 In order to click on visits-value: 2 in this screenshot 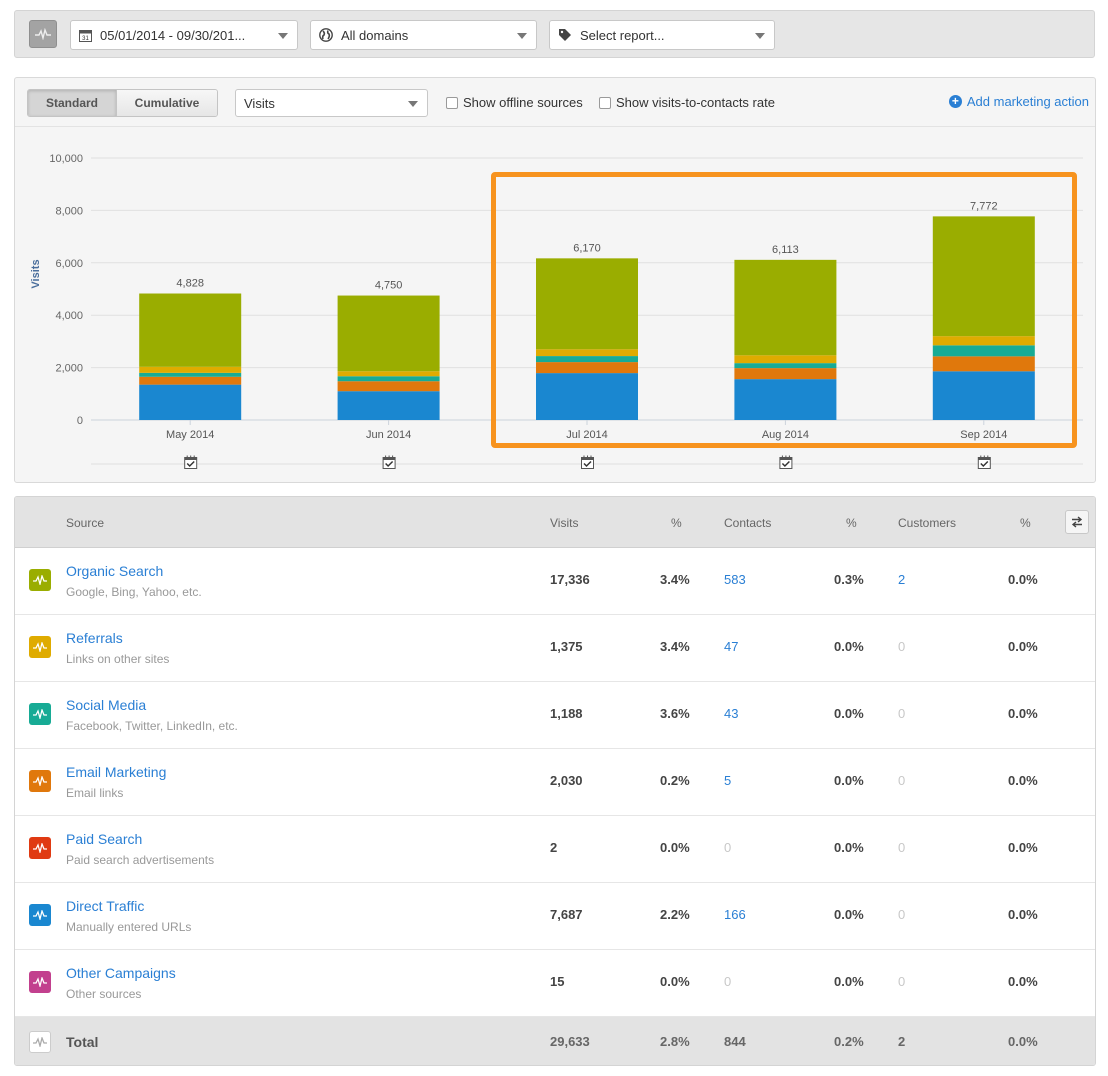, I will do `click(554, 847)`.